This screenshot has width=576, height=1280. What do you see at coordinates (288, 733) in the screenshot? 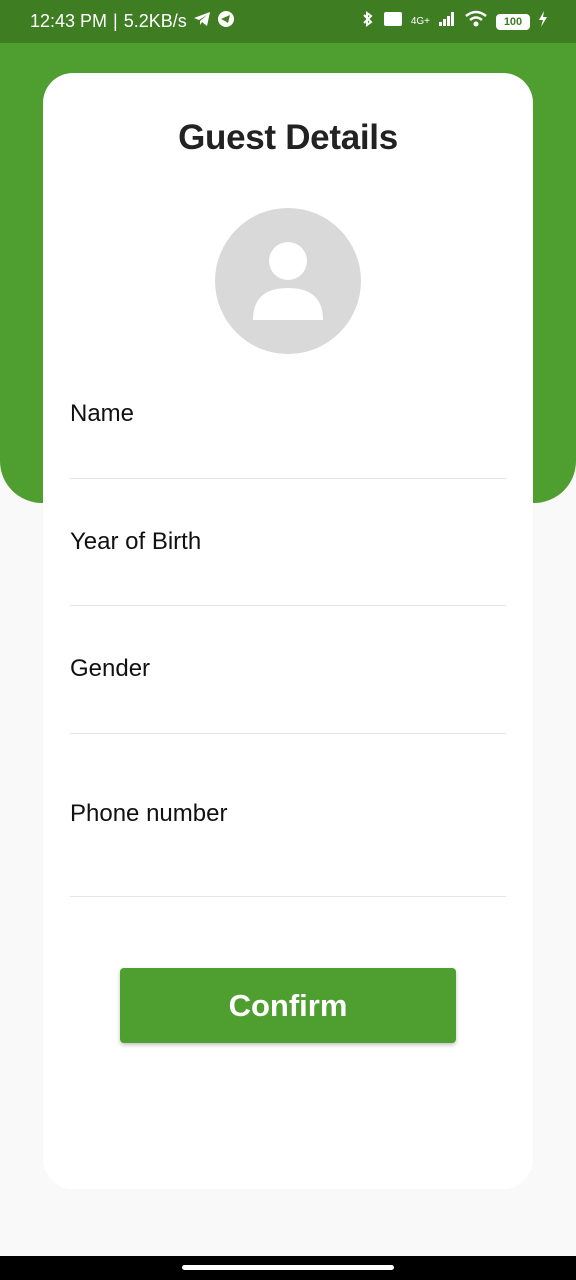
I see `gender-underline` at bounding box center [288, 733].